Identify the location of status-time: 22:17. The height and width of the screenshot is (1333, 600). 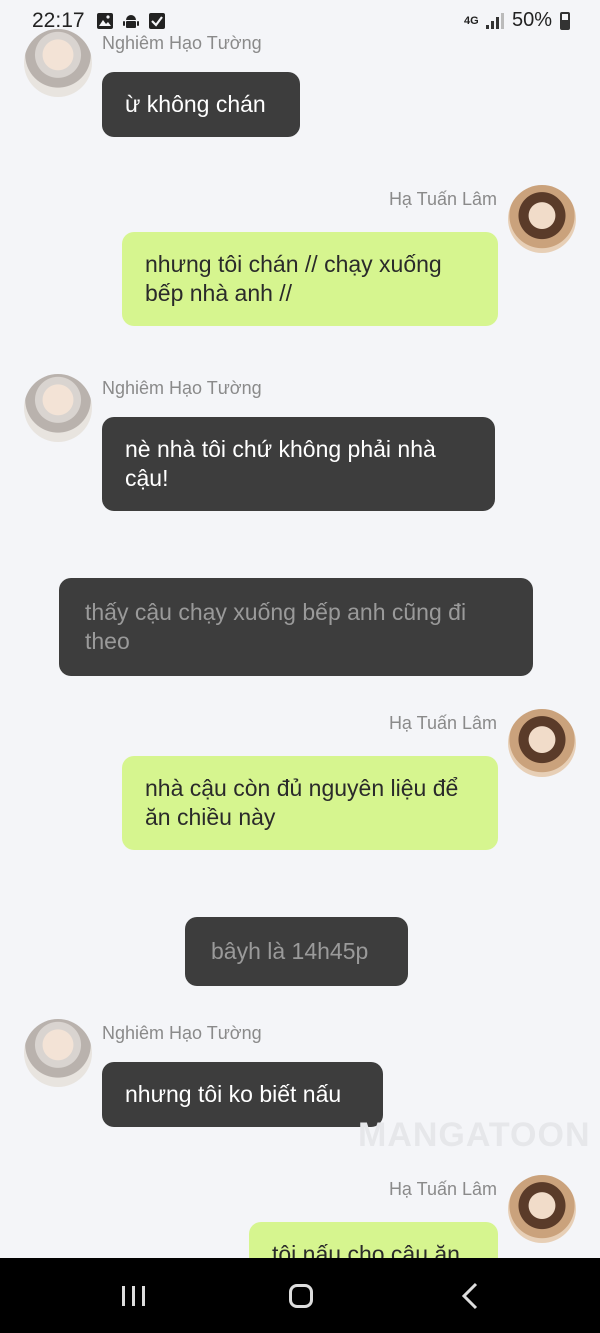
(58, 20).